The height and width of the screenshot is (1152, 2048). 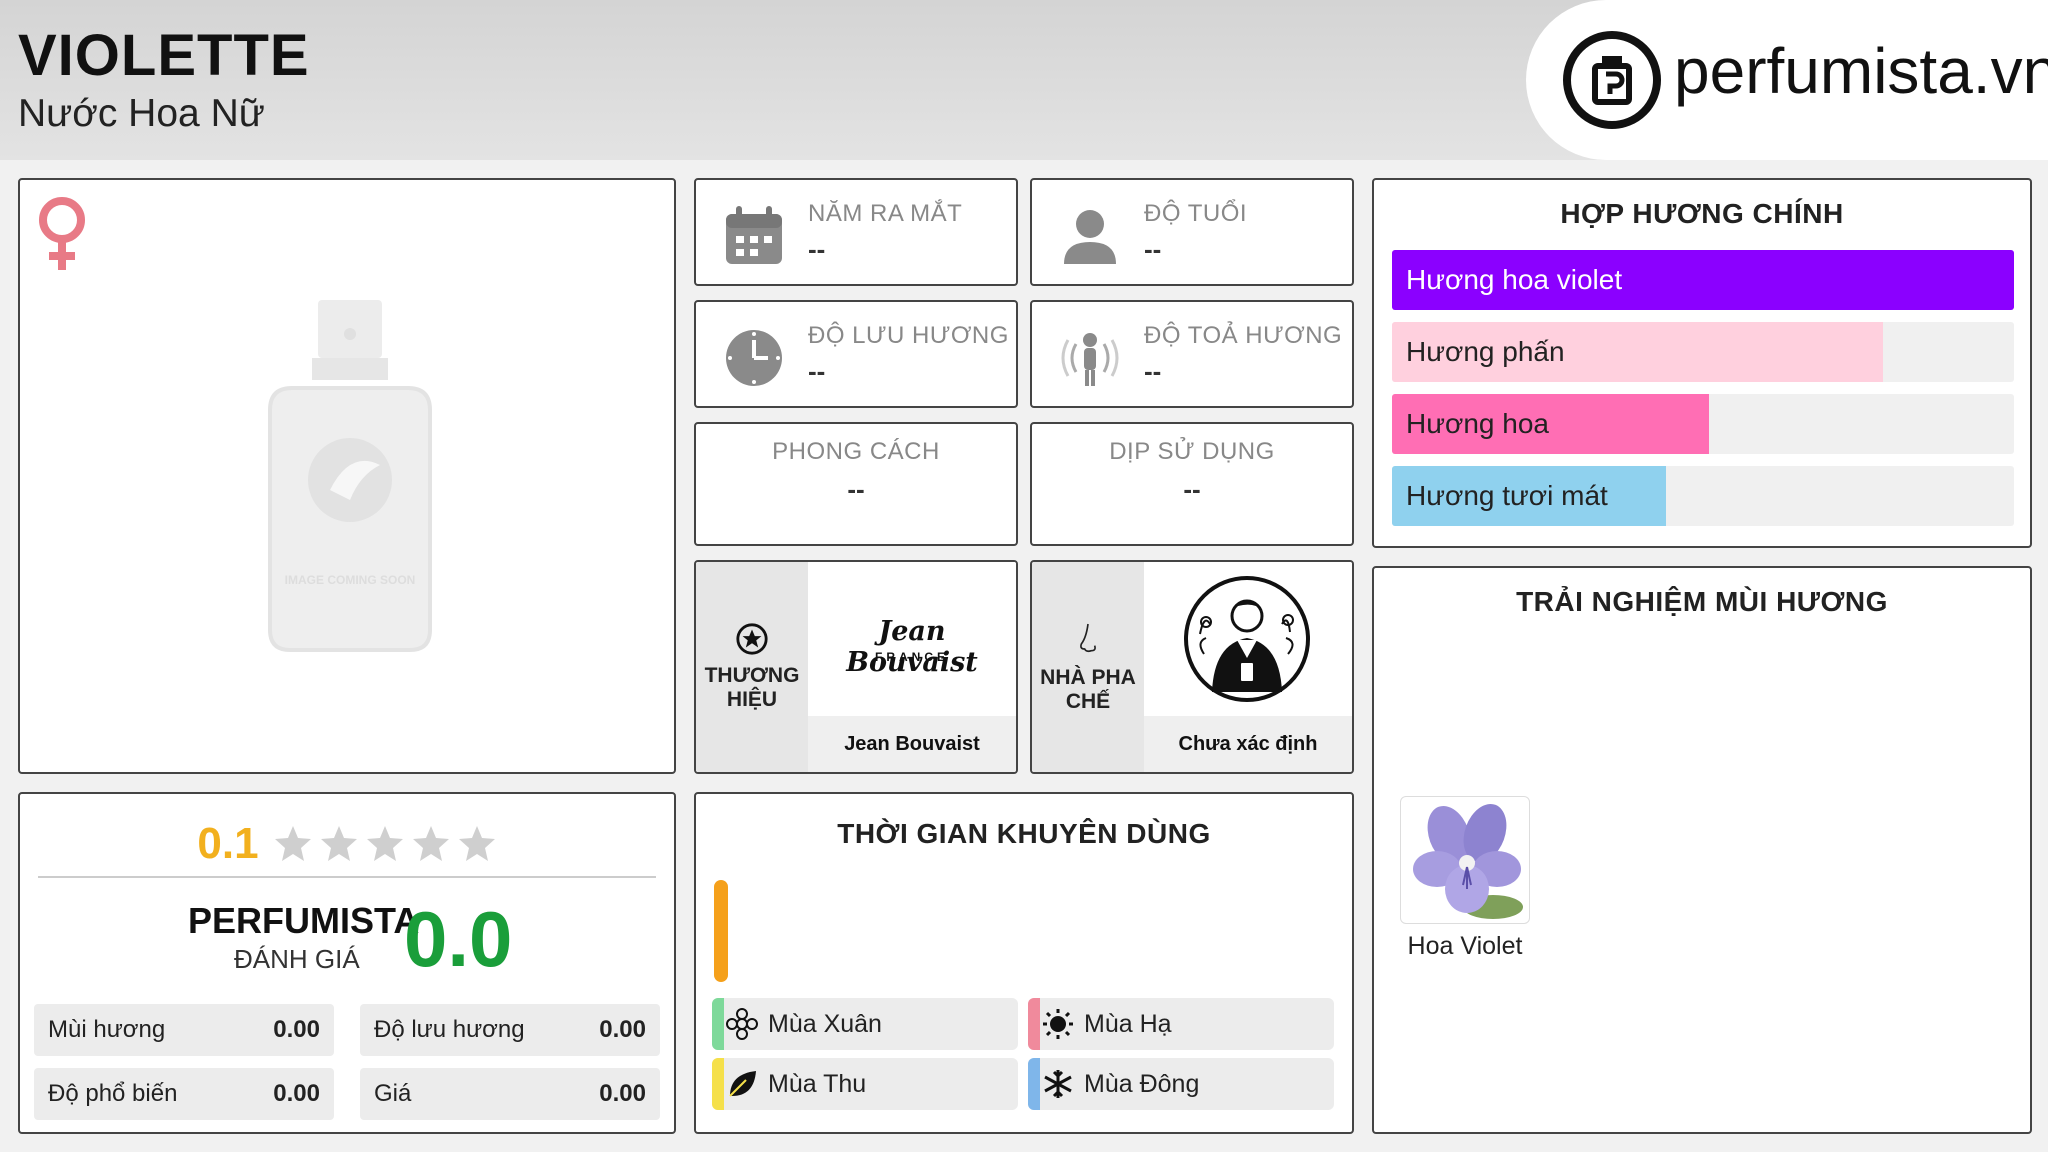 I want to click on brand-name: Jean Bouvaist, so click(x=912, y=744).